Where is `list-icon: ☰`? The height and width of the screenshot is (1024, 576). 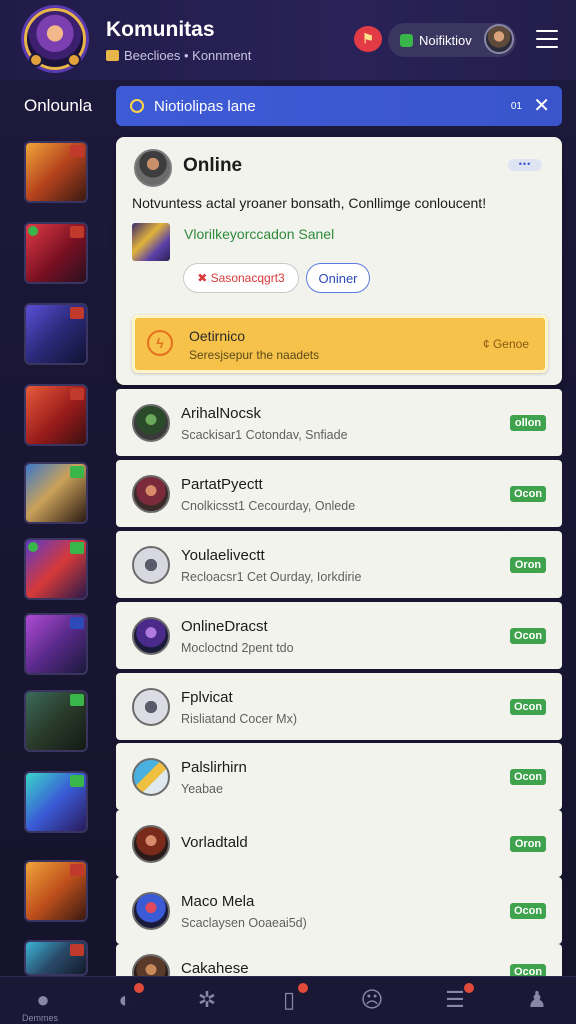 list-icon: ☰ is located at coordinates (457, 999).